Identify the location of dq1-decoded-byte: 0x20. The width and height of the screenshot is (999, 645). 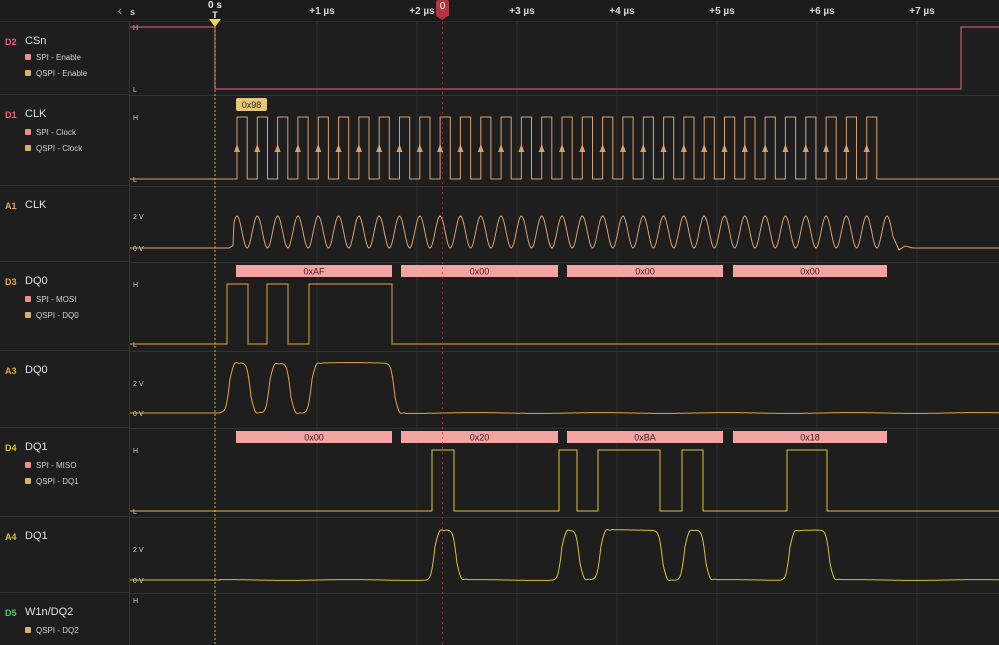
(479, 437).